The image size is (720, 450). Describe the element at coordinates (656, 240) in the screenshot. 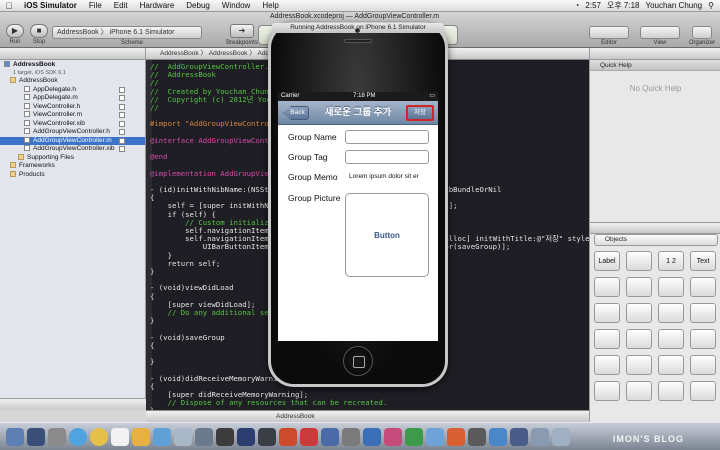

I see `object-library-select: Objects` at that location.